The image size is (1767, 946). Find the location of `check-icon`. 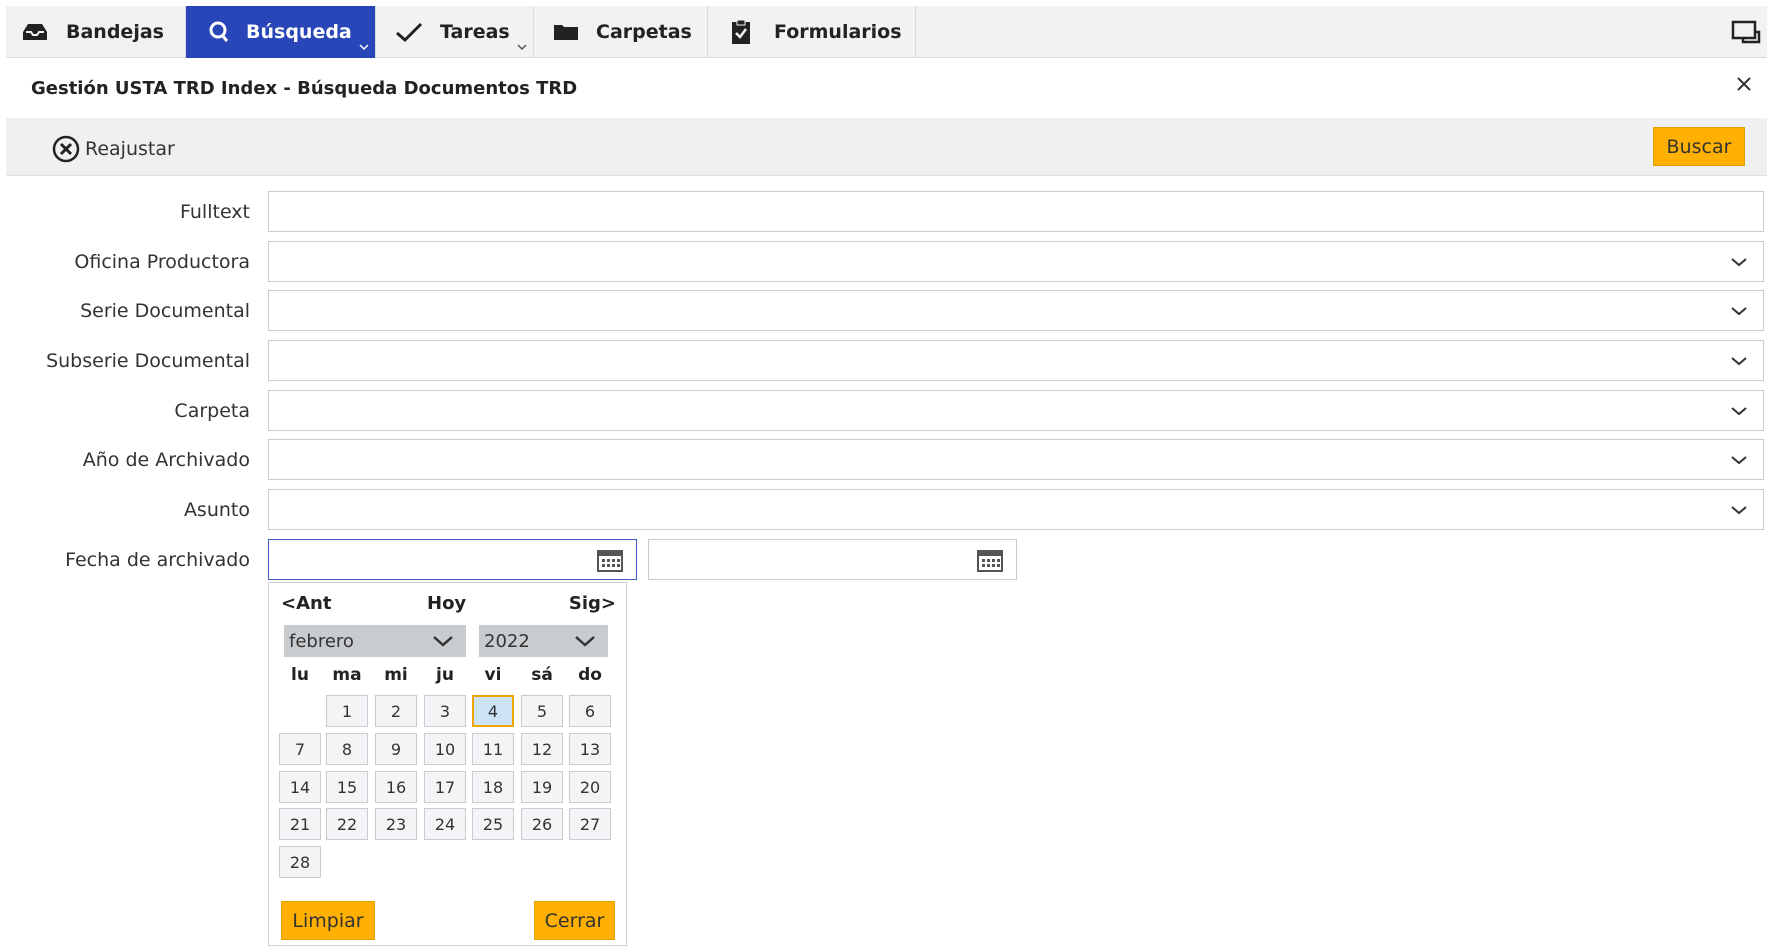

check-icon is located at coordinates (409, 32).